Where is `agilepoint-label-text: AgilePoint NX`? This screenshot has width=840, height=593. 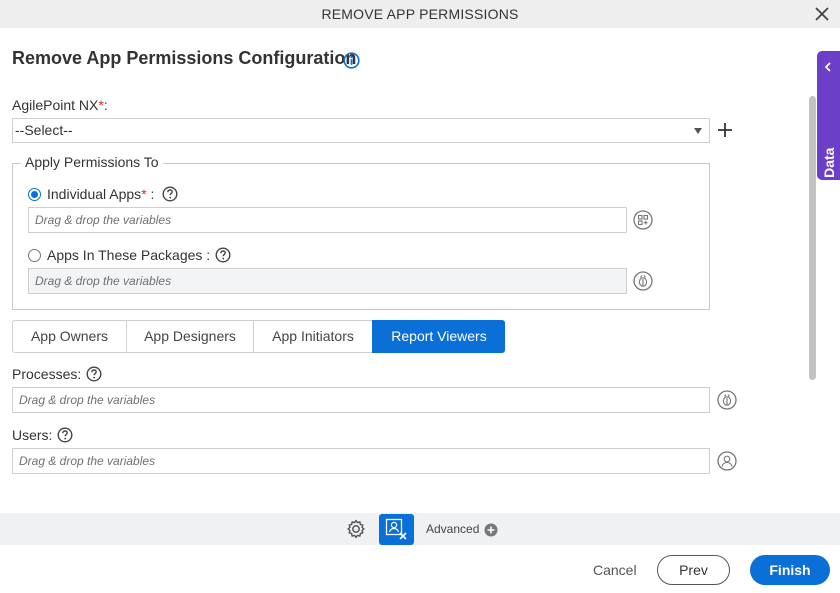
agilepoint-label-text: AgilePoint NX is located at coordinates (55, 105).